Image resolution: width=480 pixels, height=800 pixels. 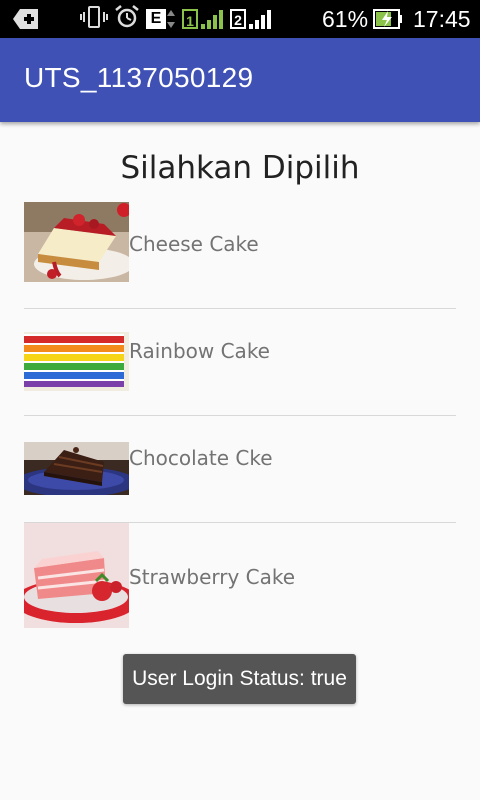 I want to click on chocolate-cake-image, so click(x=76, y=468).